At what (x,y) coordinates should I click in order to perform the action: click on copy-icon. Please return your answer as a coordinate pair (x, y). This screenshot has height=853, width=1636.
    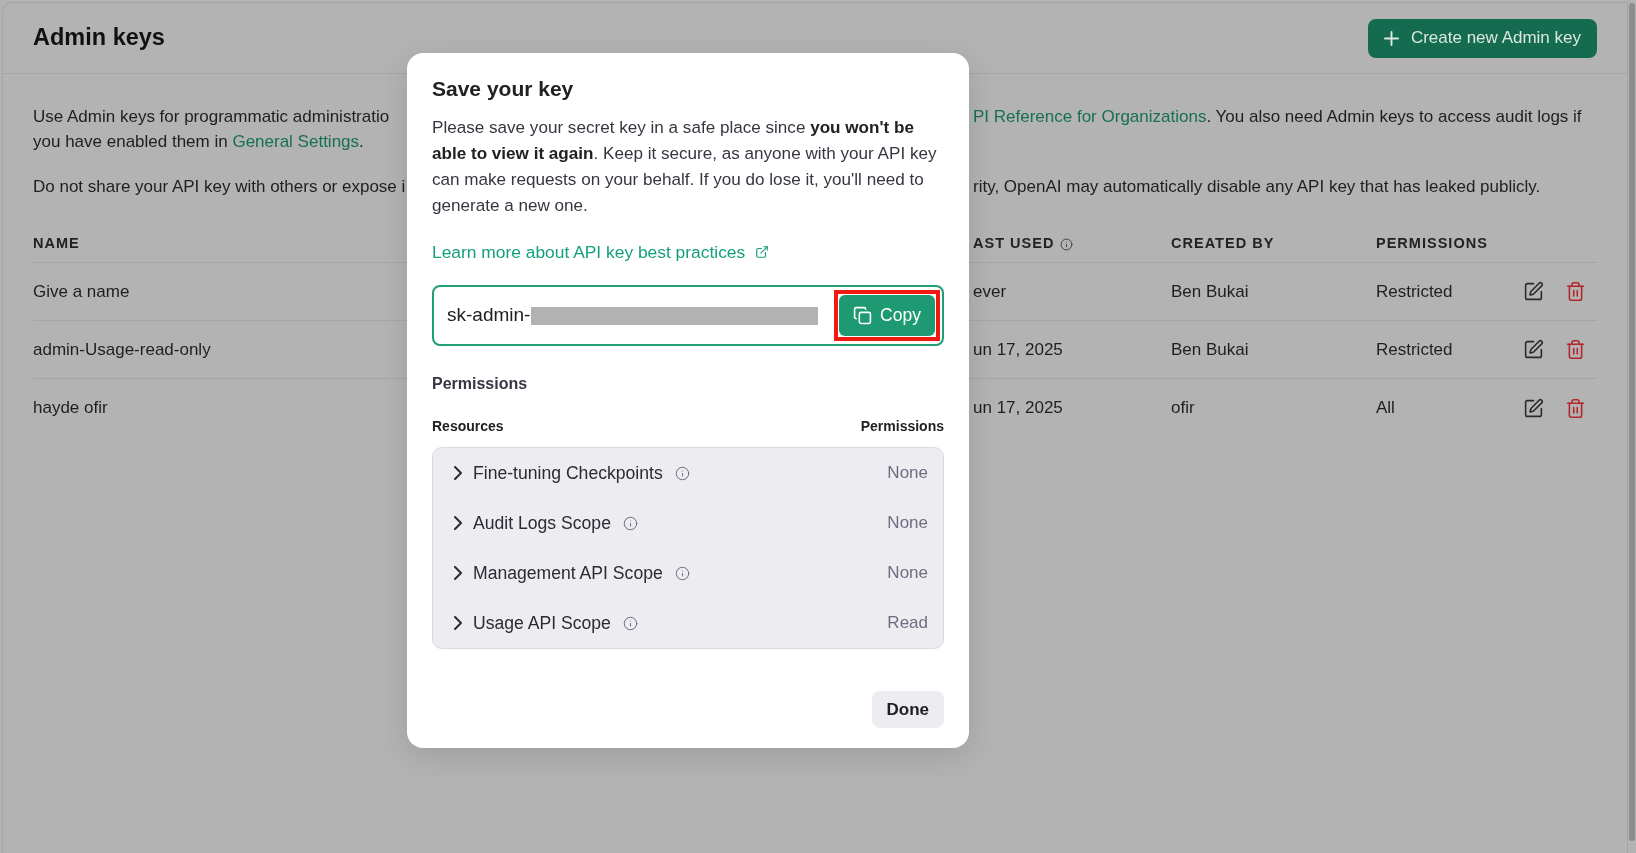
    Looking at the image, I should click on (863, 315).